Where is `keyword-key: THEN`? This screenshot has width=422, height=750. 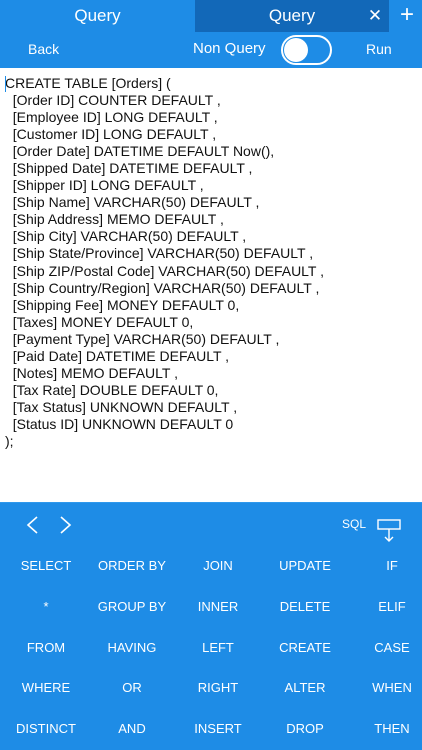
keyword-key: THEN is located at coordinates (385, 729).